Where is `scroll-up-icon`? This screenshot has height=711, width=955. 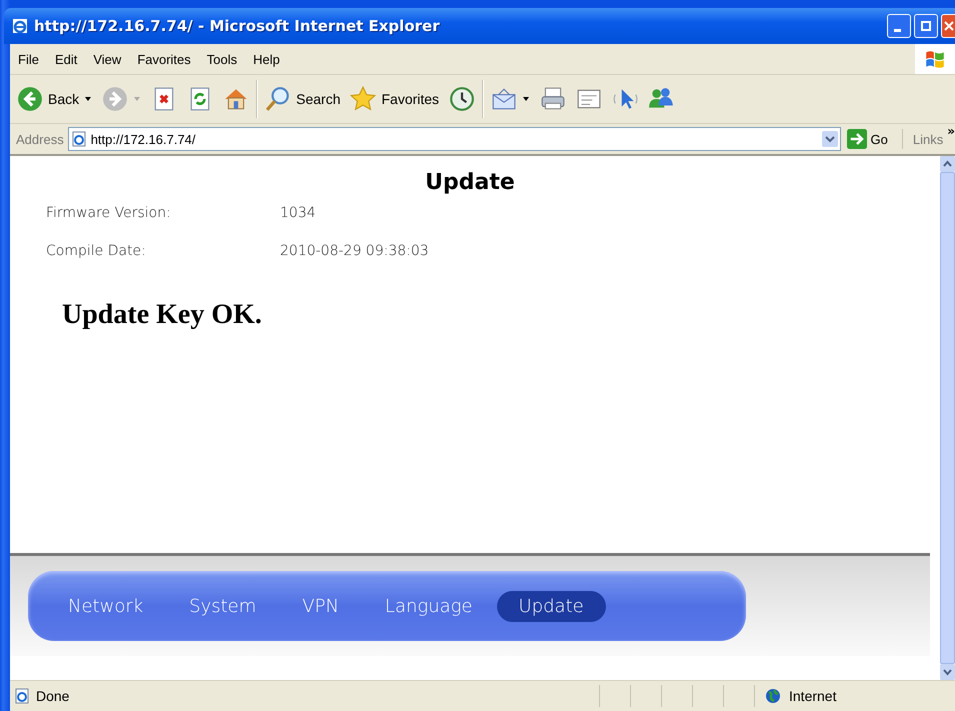 scroll-up-icon is located at coordinates (947, 164).